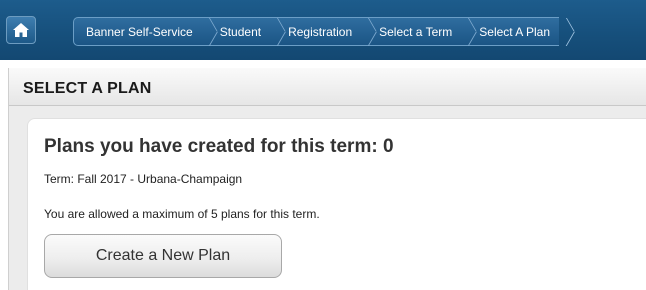 This screenshot has width=646, height=290. Describe the element at coordinates (416, 31) in the screenshot. I see `breadcrumb-label: Select a Term` at that location.